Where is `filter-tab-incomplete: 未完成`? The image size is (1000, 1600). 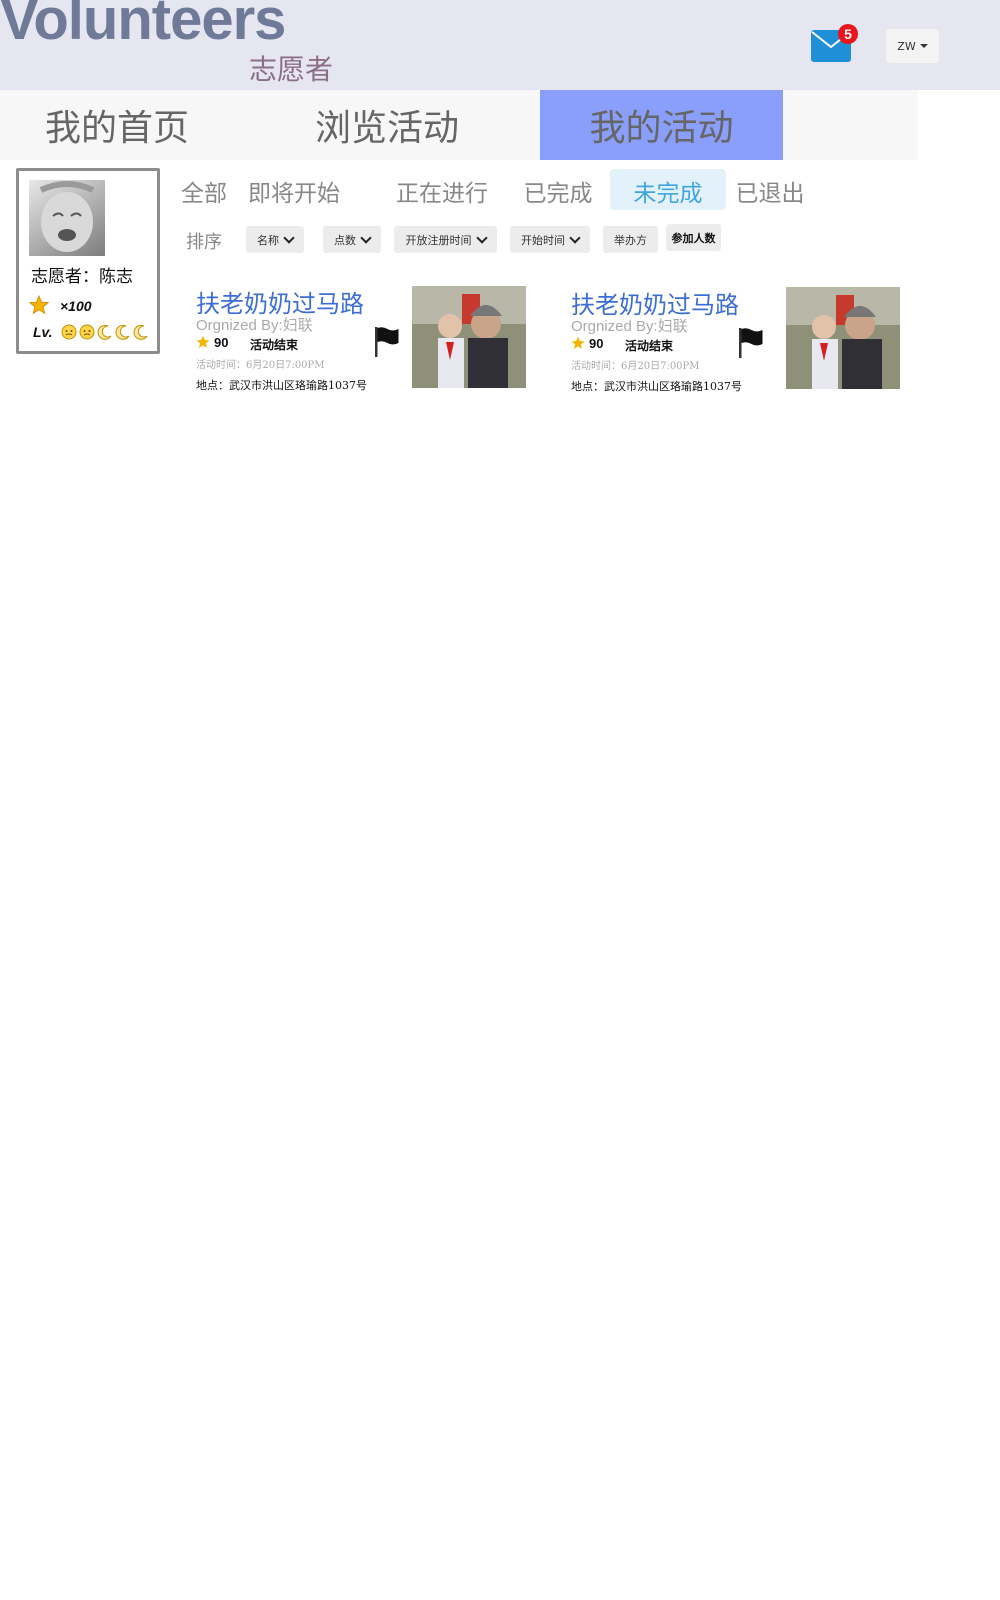 filter-tab-incomplete: 未完成 is located at coordinates (668, 191).